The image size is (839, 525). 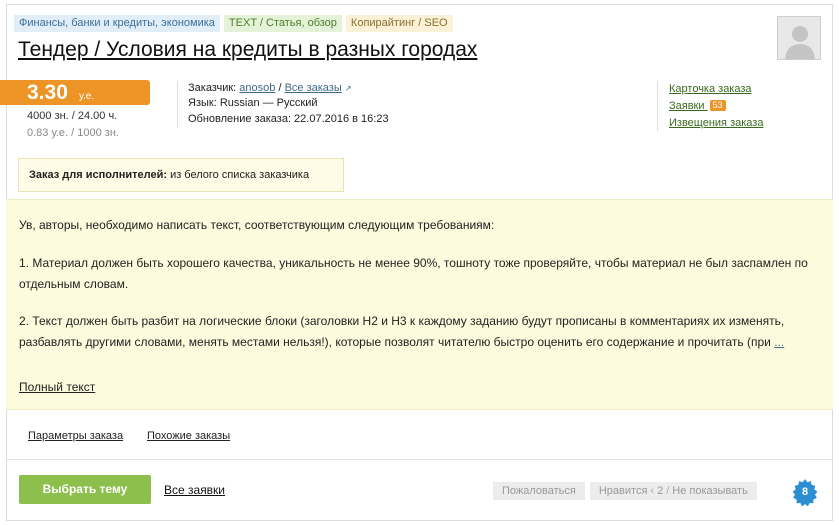 What do you see at coordinates (72, 116) in the screenshot?
I see `volume-time: 4000 зн. / 24.00 ч.` at bounding box center [72, 116].